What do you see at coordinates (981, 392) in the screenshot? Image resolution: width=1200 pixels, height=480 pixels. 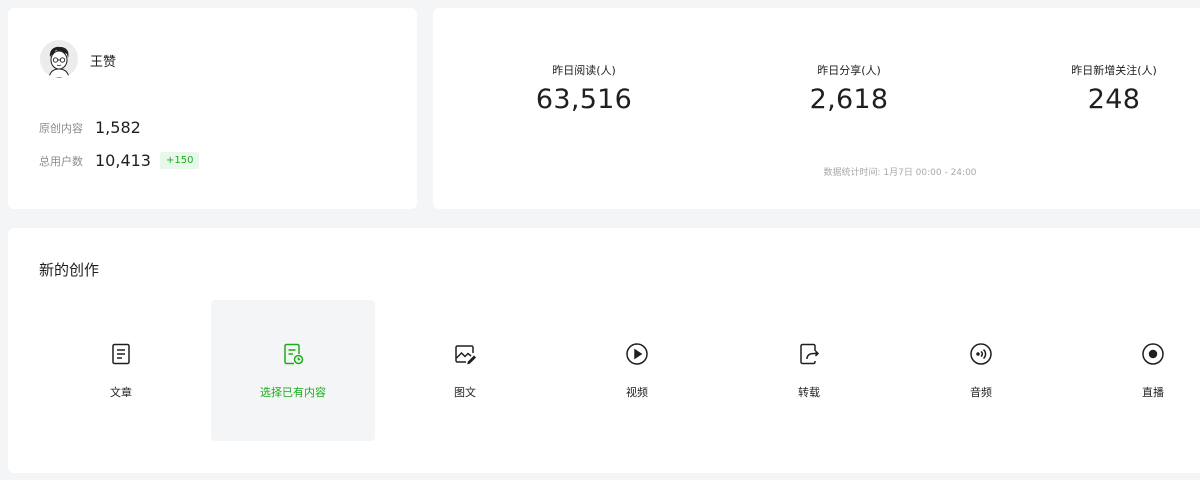 I see `create-item-label: 音频` at bounding box center [981, 392].